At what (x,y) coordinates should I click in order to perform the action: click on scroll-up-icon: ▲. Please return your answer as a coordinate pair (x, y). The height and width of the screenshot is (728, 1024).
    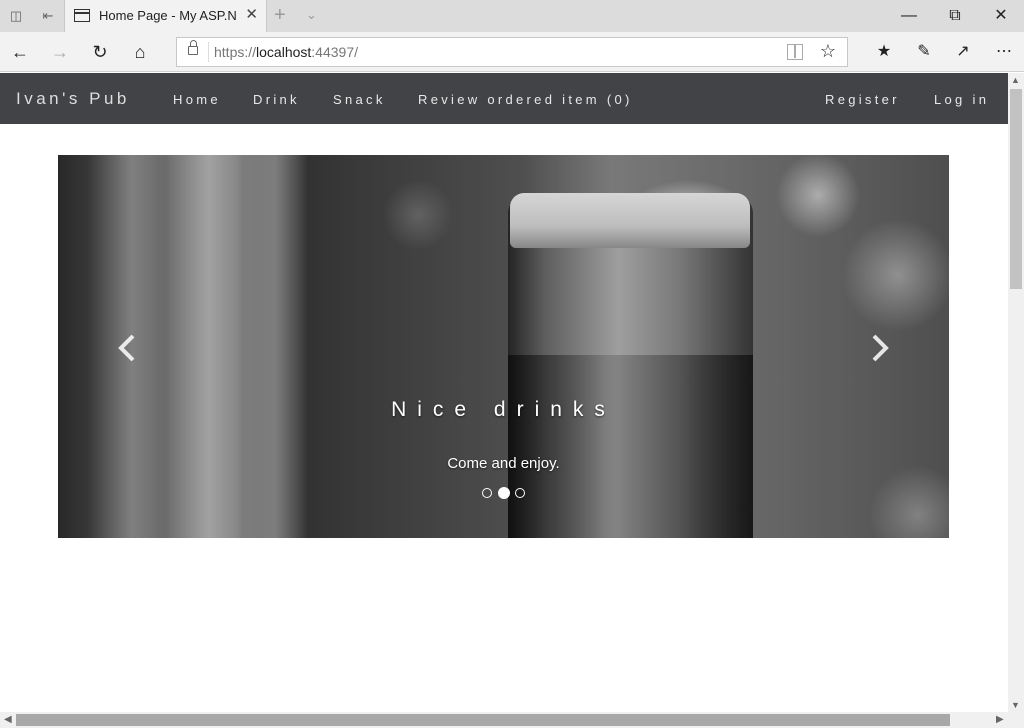
    Looking at the image, I should click on (1015, 80).